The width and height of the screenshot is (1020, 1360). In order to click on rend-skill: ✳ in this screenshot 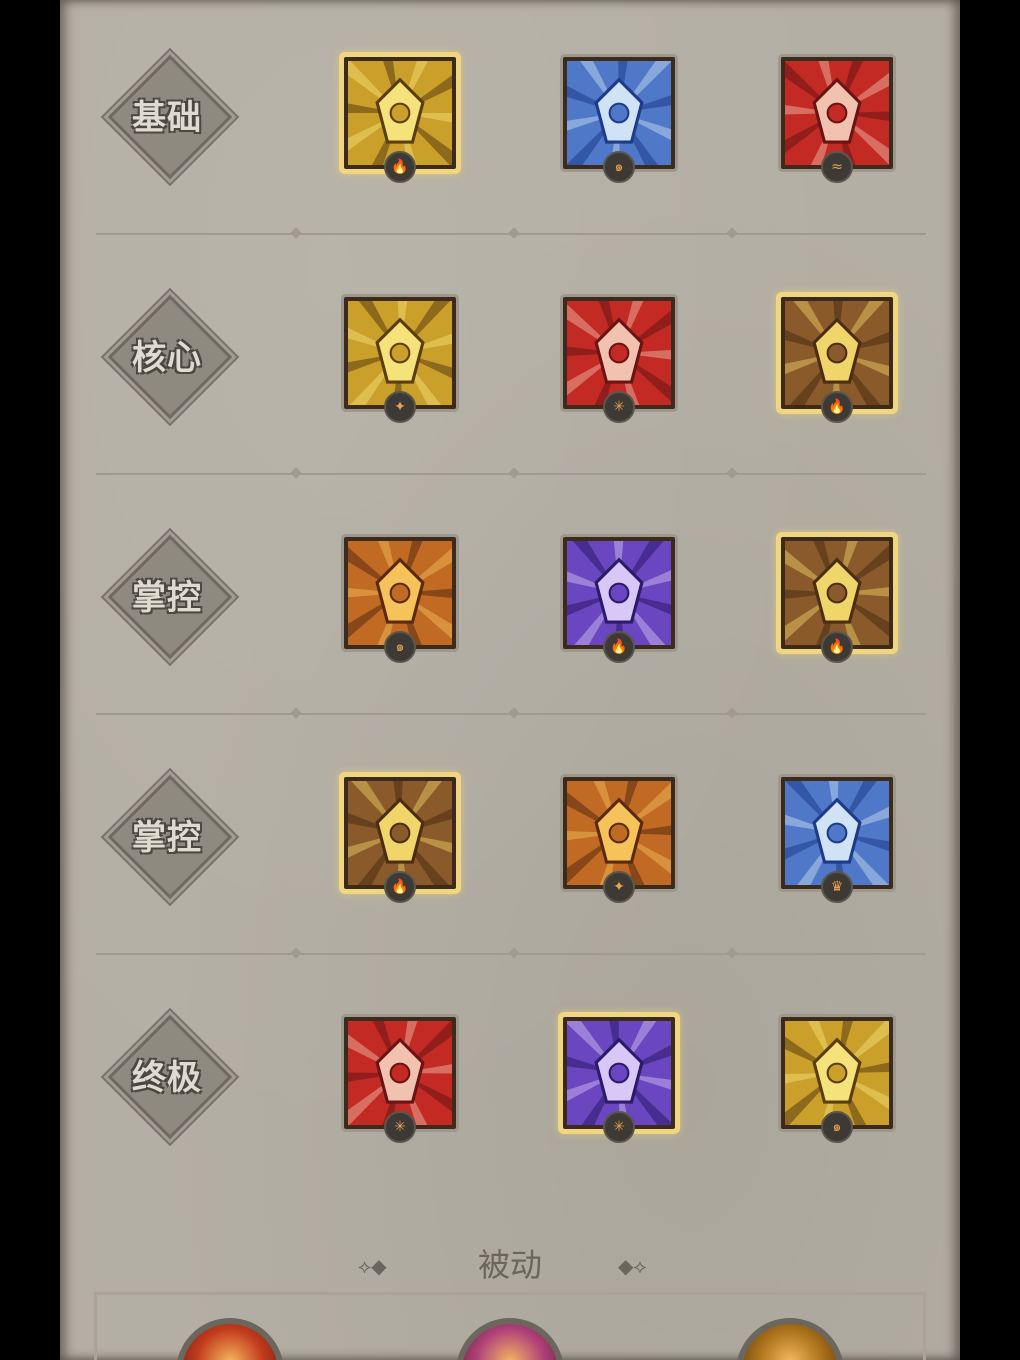, I will do `click(619, 357)`.